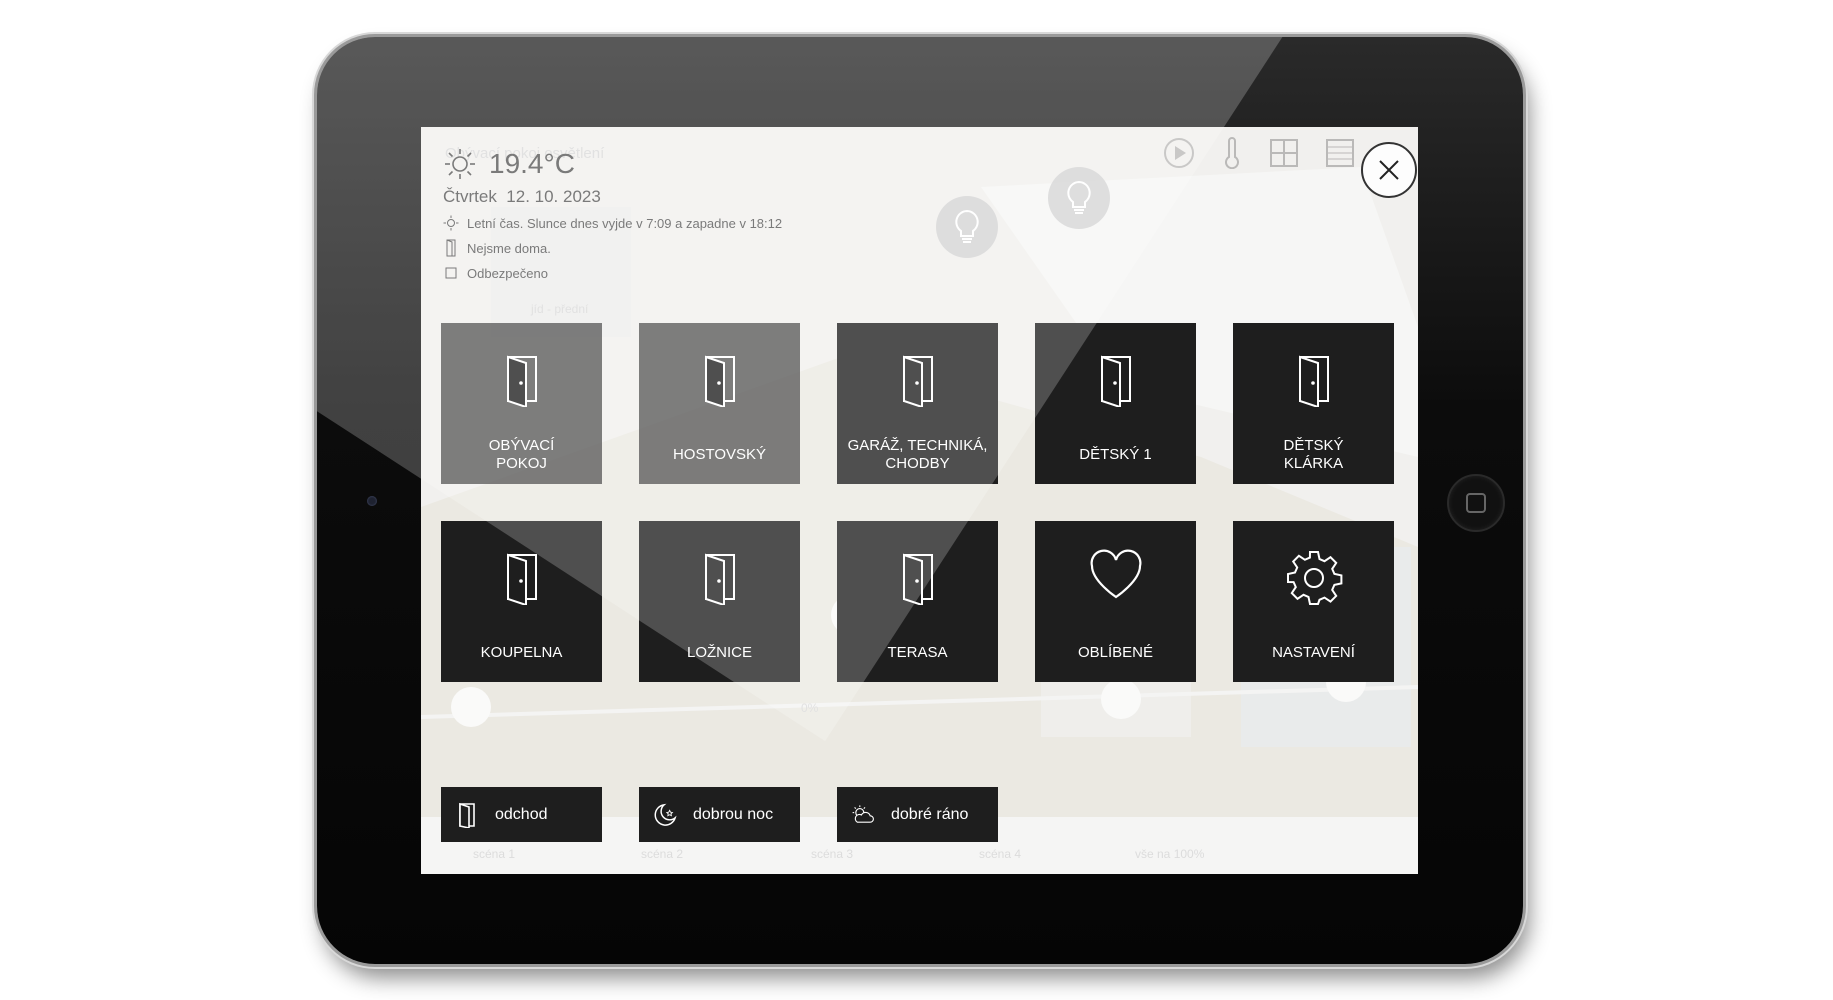  I want to click on close-icon, so click(1389, 170).